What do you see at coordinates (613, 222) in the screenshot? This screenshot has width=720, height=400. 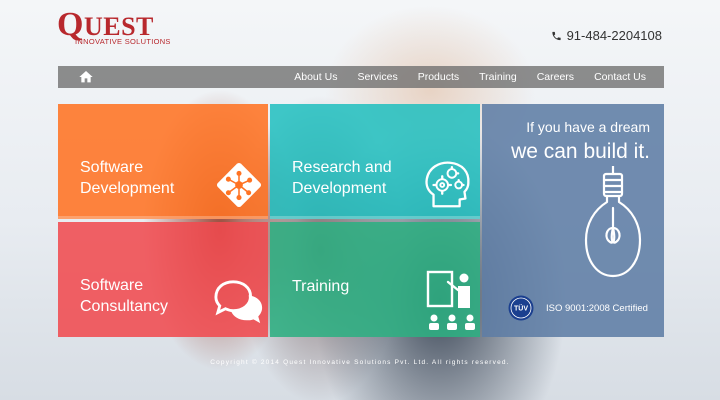 I see `lightbulb-icon` at bounding box center [613, 222].